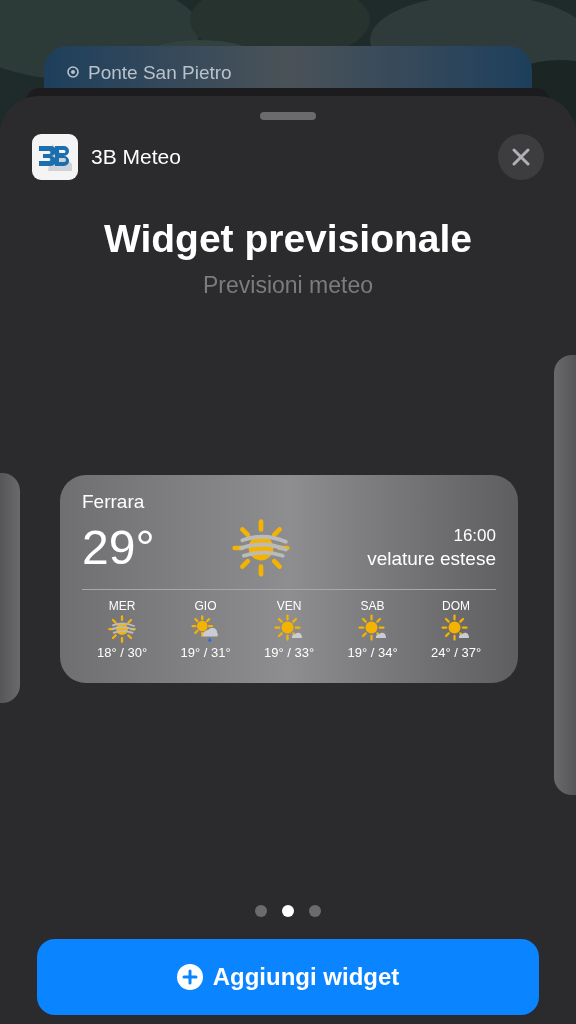 This screenshot has width=576, height=1024. I want to click on forecast-day: MER, so click(122, 605).